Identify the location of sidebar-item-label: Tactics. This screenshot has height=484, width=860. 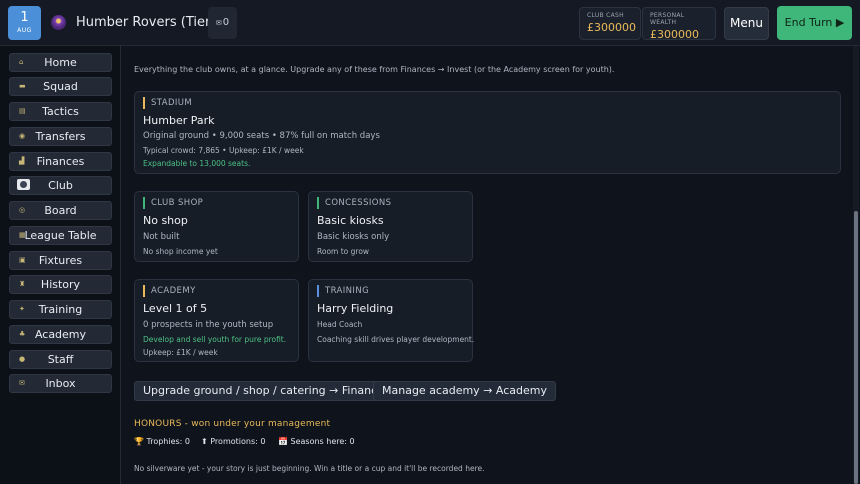
(60, 111).